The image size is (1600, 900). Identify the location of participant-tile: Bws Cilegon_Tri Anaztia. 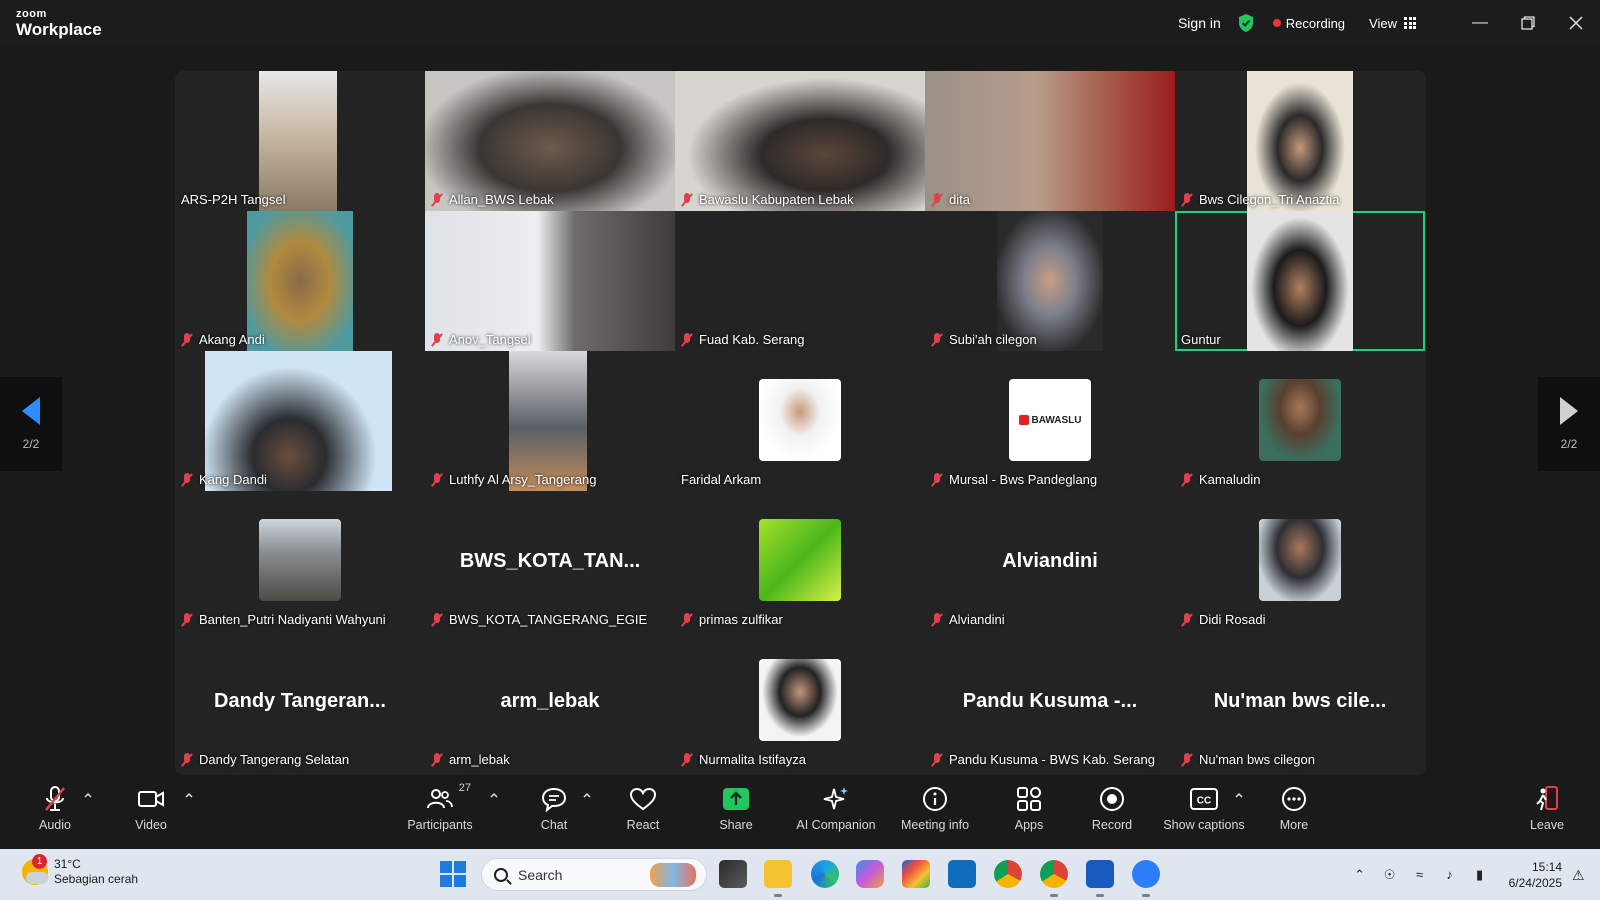
(1300, 141).